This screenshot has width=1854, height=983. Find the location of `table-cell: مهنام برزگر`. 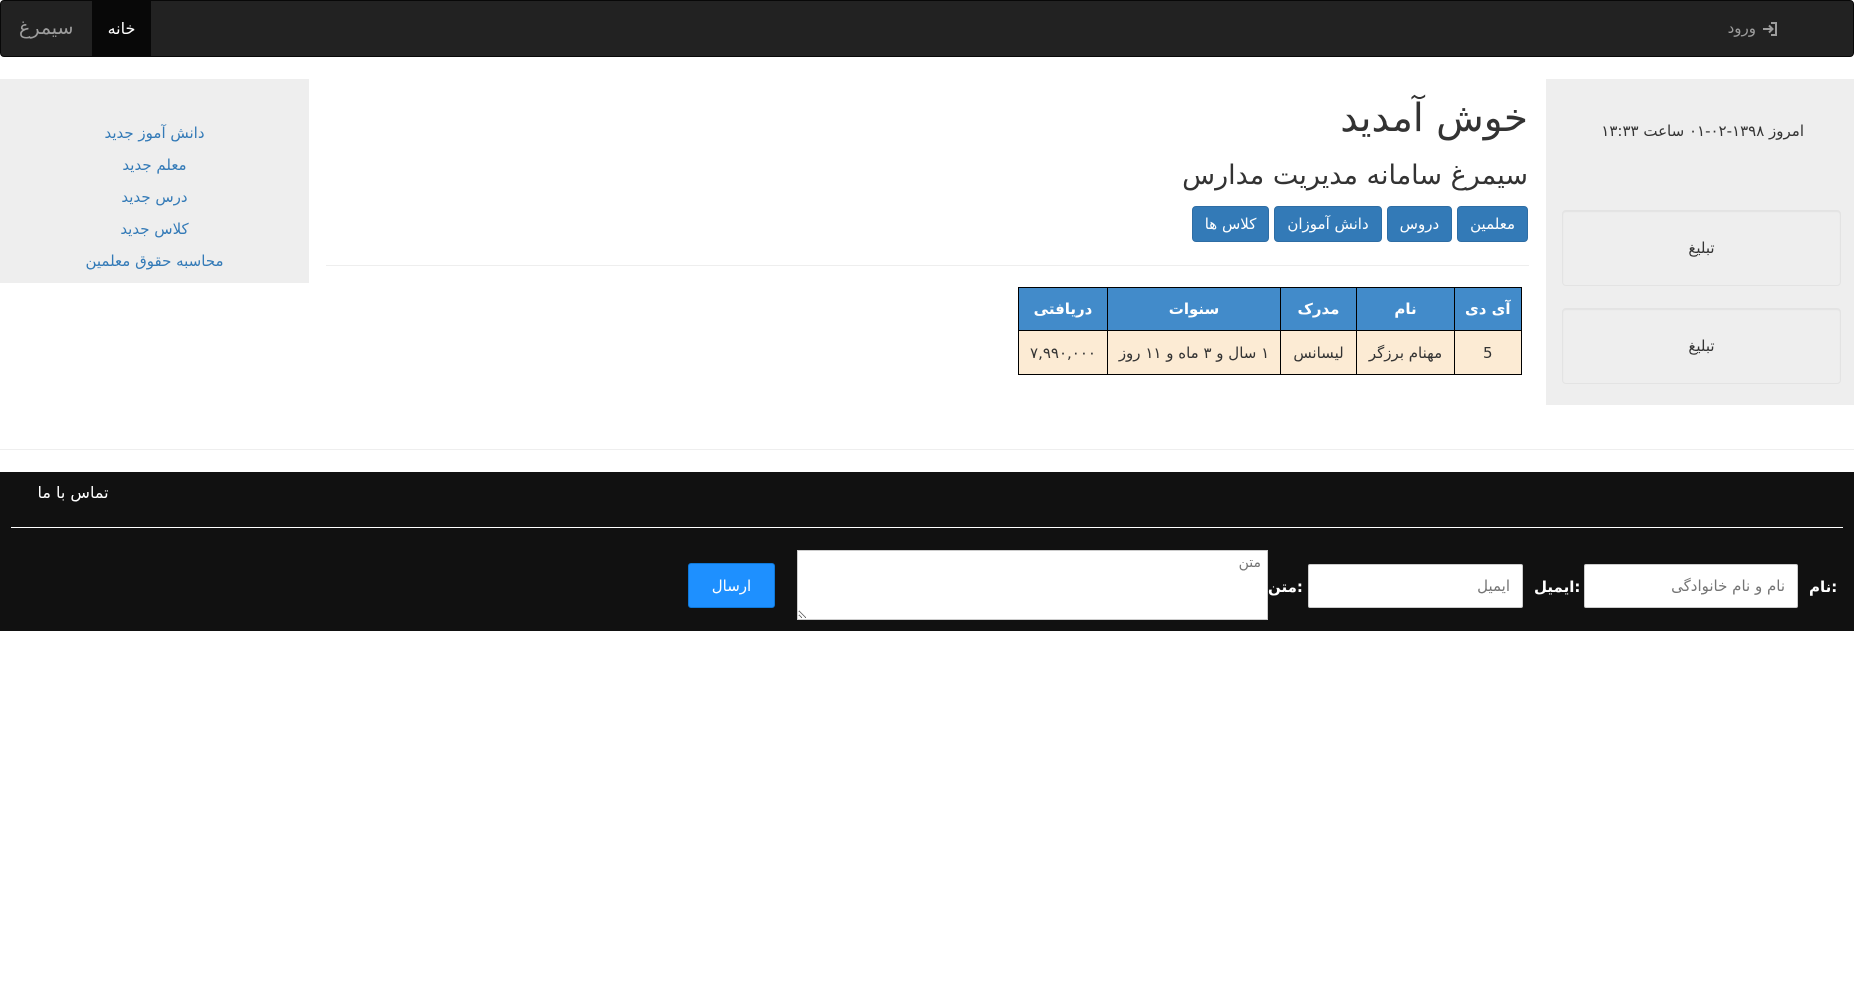

table-cell: مهنام برزگر is located at coordinates (1405, 352).